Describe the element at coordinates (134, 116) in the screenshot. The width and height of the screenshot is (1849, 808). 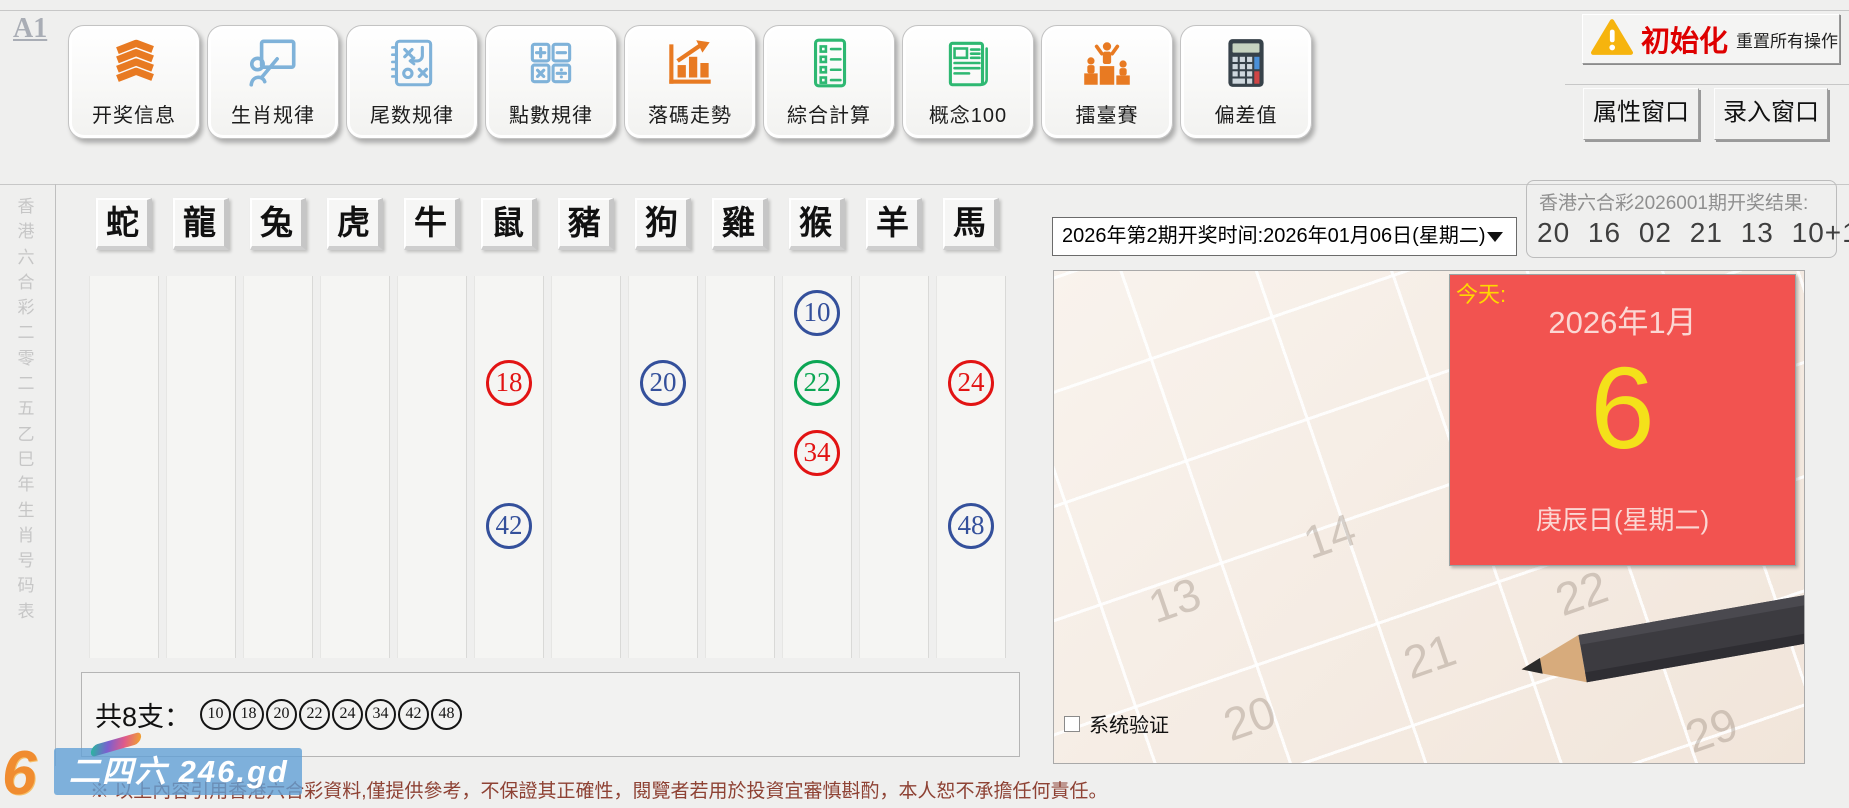
I see `toolbar-label: 开奖信息` at that location.